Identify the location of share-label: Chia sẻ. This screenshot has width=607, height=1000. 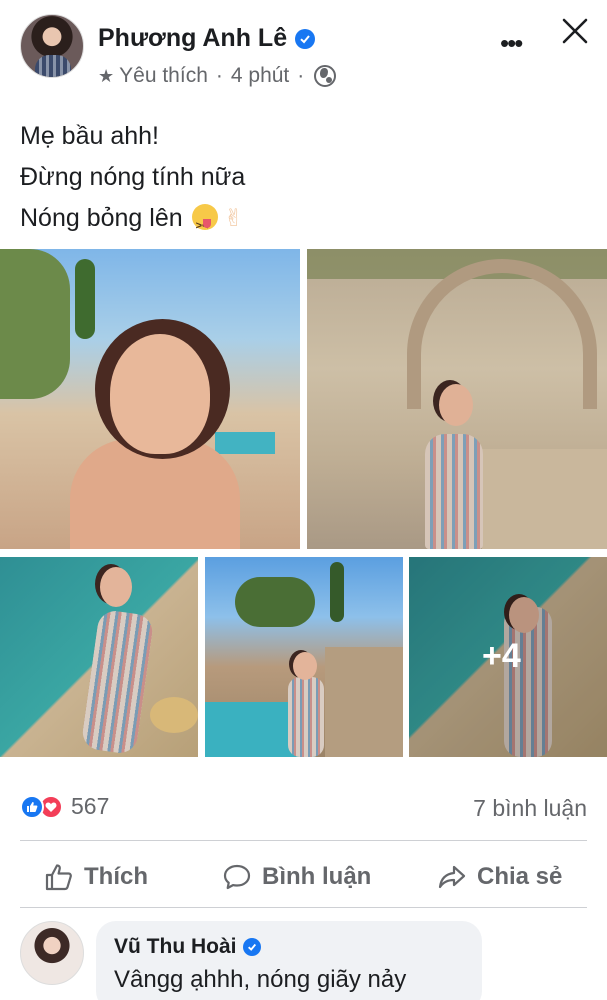
(520, 876).